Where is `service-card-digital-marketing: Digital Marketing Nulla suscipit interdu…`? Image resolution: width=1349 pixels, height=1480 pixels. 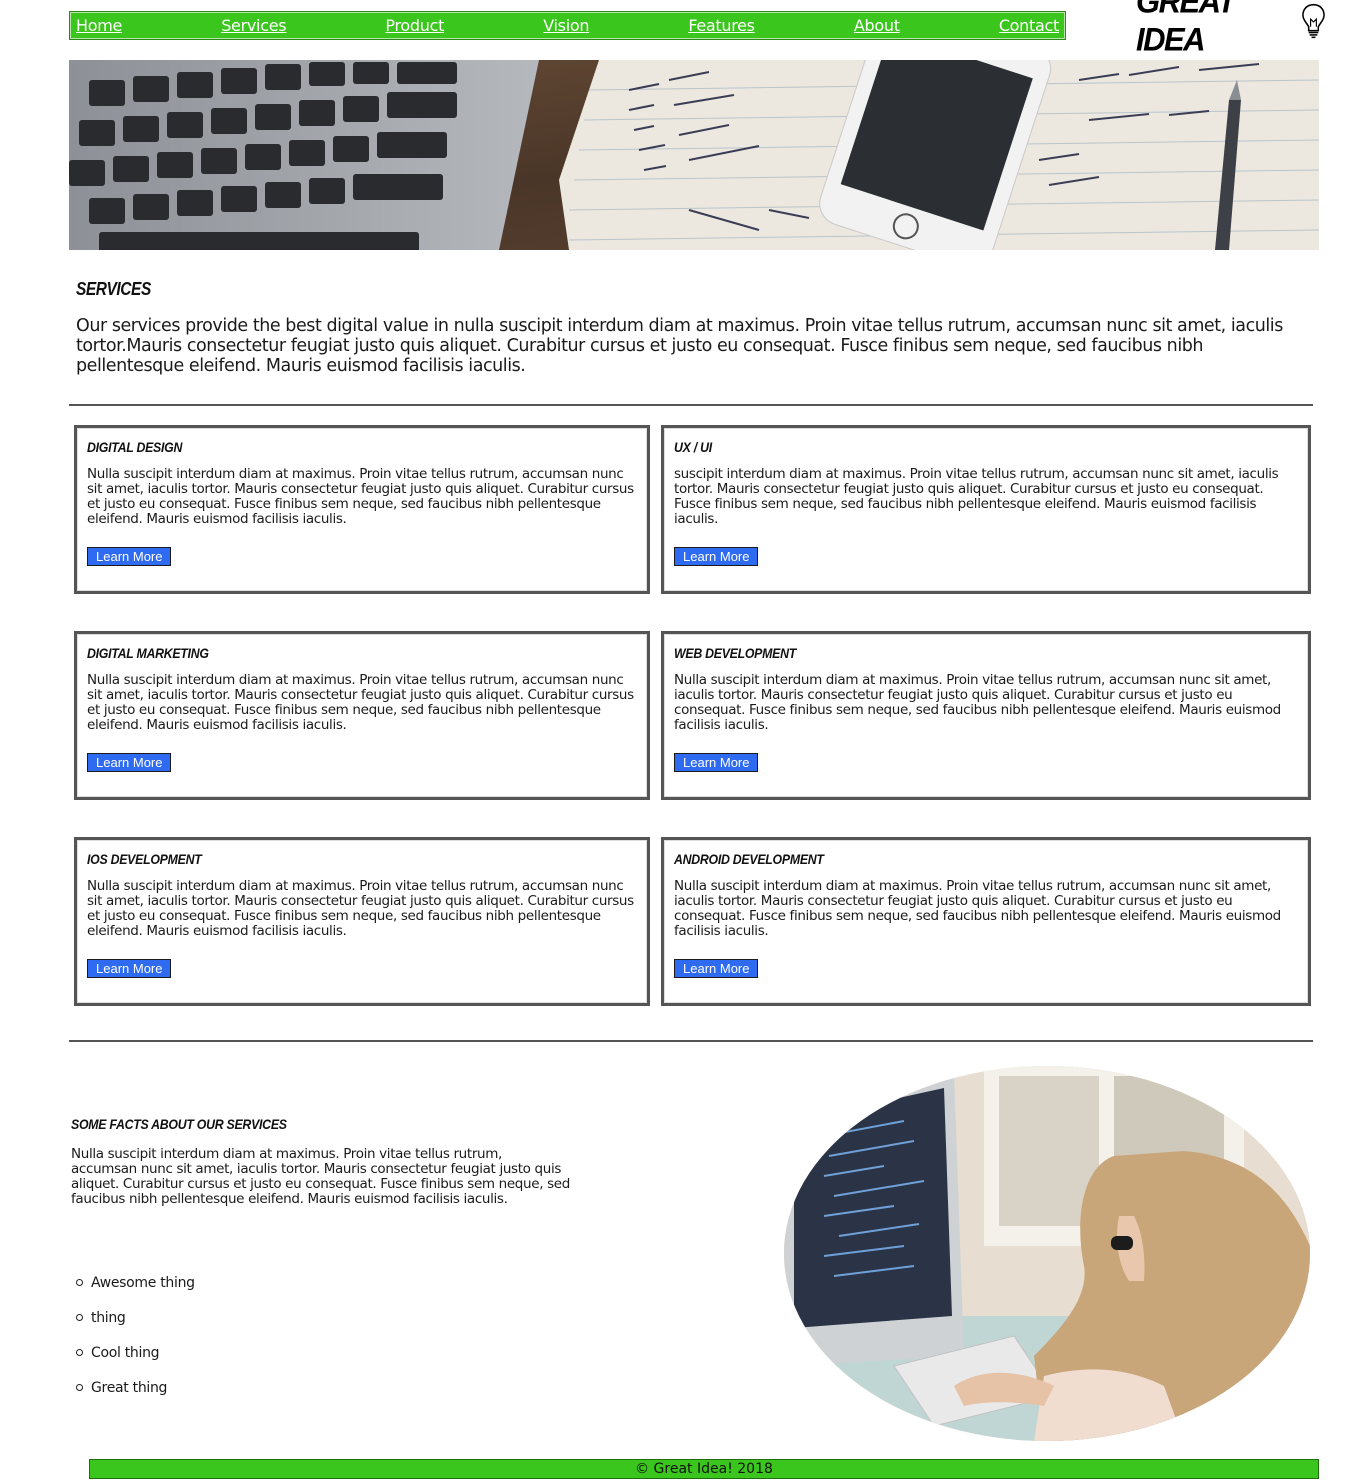
service-card-digital-marketing: Digital Marketing Nulla suscipit interdu… is located at coordinates (362, 715).